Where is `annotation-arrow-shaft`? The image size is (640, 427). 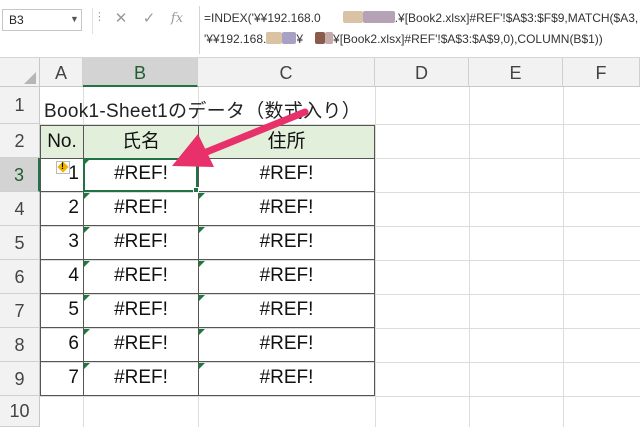
annotation-arrow-shaft is located at coordinates (254, 132).